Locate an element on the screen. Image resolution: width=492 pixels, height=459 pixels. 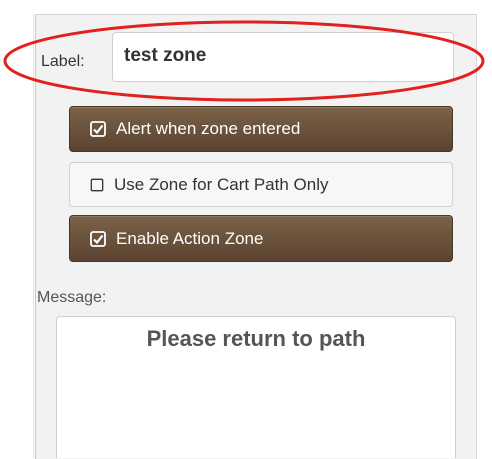
cart-path-only-toggle: Use Zone for Cart Path Only is located at coordinates (261, 184).